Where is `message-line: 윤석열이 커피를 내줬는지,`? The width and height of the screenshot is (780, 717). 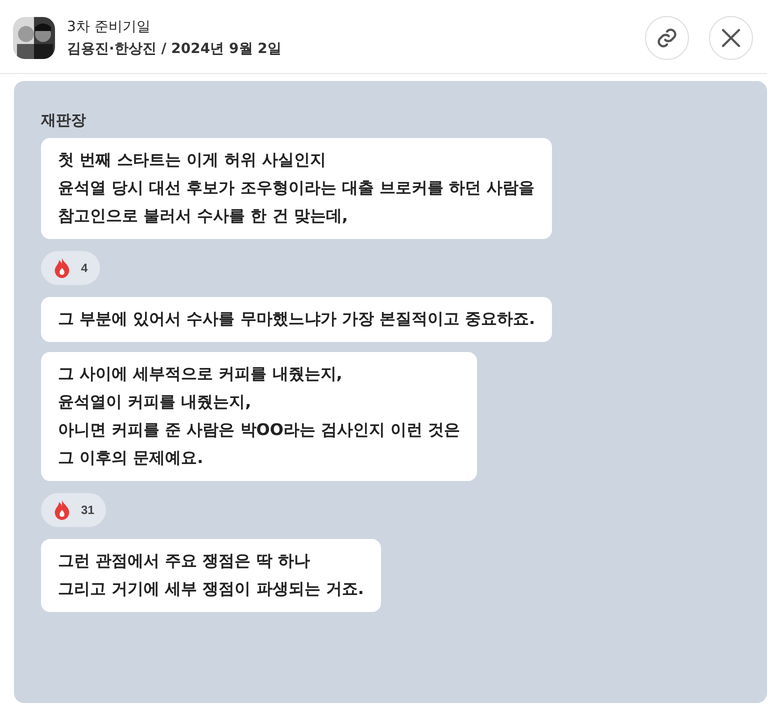 message-line: 윤석열이 커피를 내줬는지, is located at coordinates (155, 402).